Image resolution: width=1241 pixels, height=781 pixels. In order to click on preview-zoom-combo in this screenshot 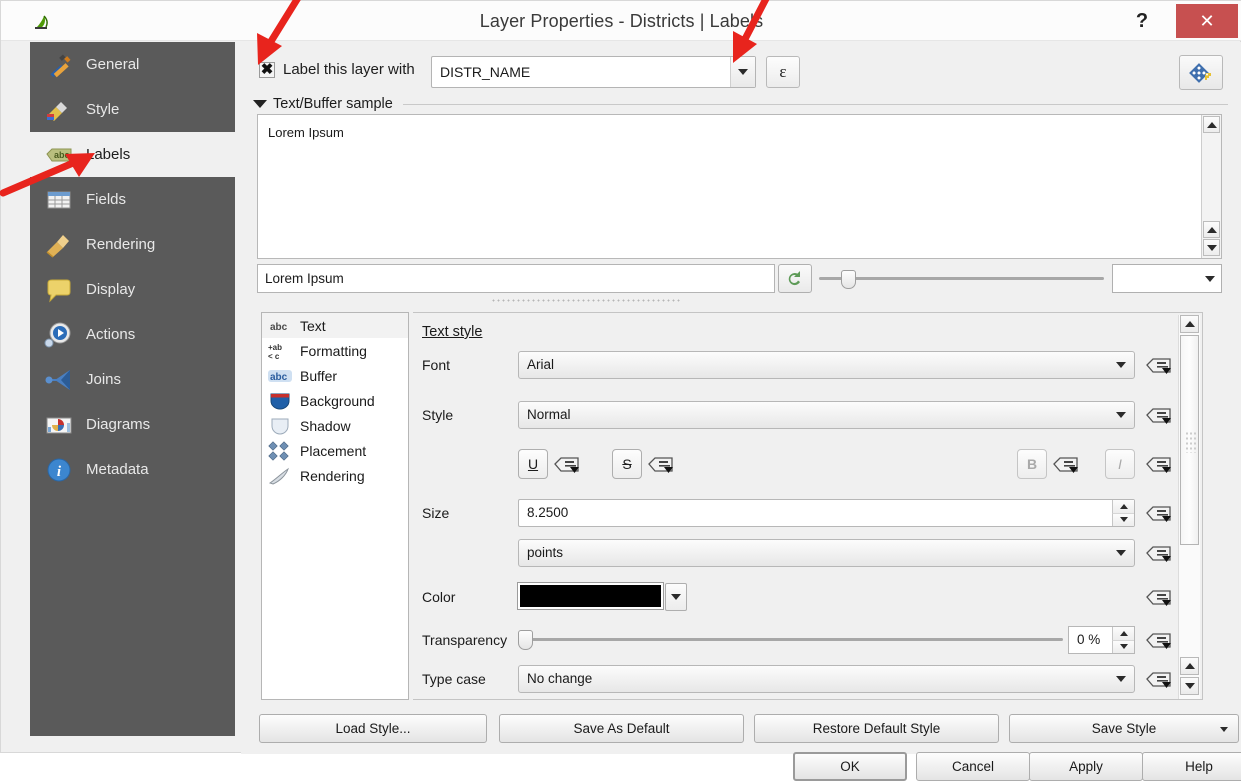, I will do `click(1167, 278)`.